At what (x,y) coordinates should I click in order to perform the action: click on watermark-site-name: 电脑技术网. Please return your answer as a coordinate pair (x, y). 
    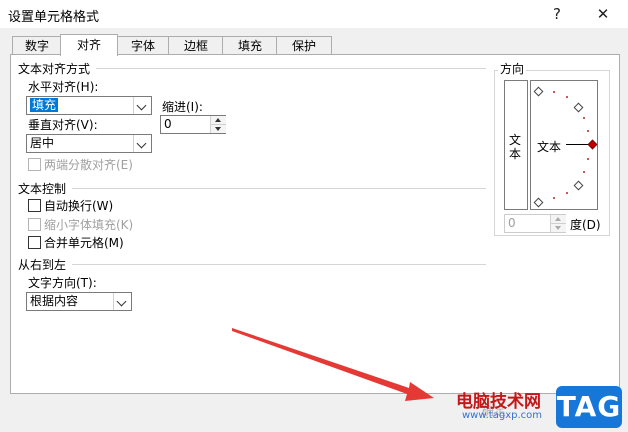
    Looking at the image, I should click on (498, 402).